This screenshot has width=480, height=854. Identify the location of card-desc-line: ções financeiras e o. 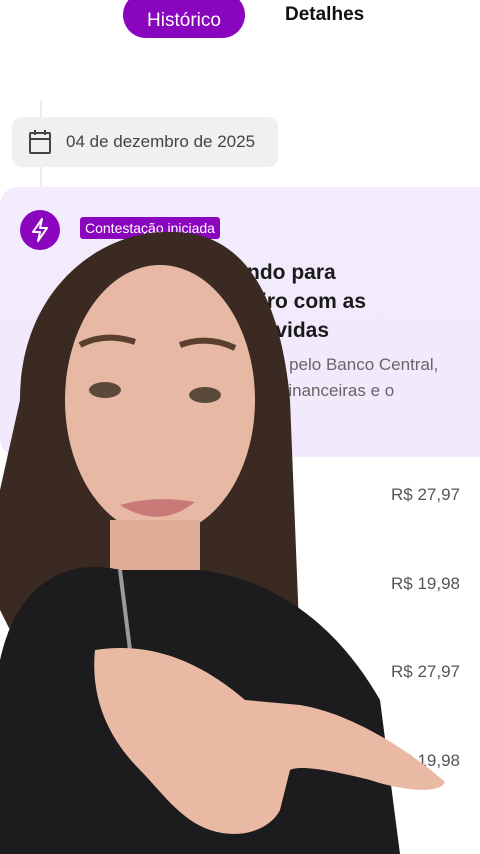
(319, 390).